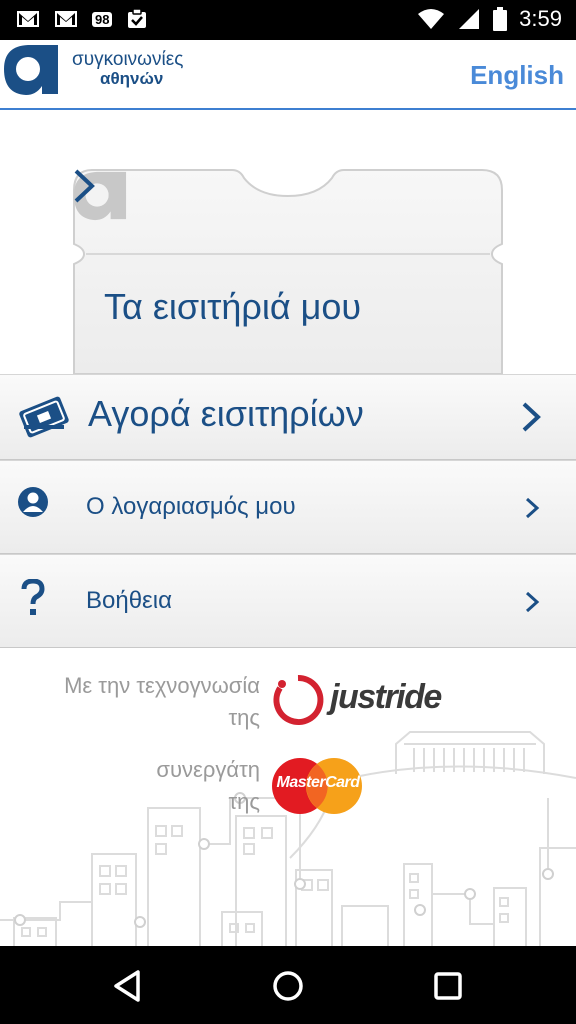  What do you see at coordinates (318, 782) in the screenshot?
I see `mastercard-wordmark: MasterCard` at bounding box center [318, 782].